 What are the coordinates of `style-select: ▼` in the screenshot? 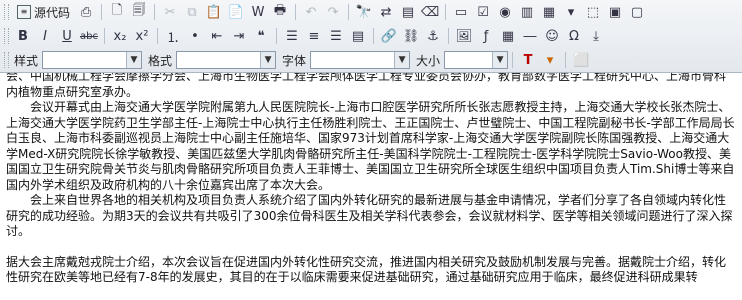 It's located at (92, 60).